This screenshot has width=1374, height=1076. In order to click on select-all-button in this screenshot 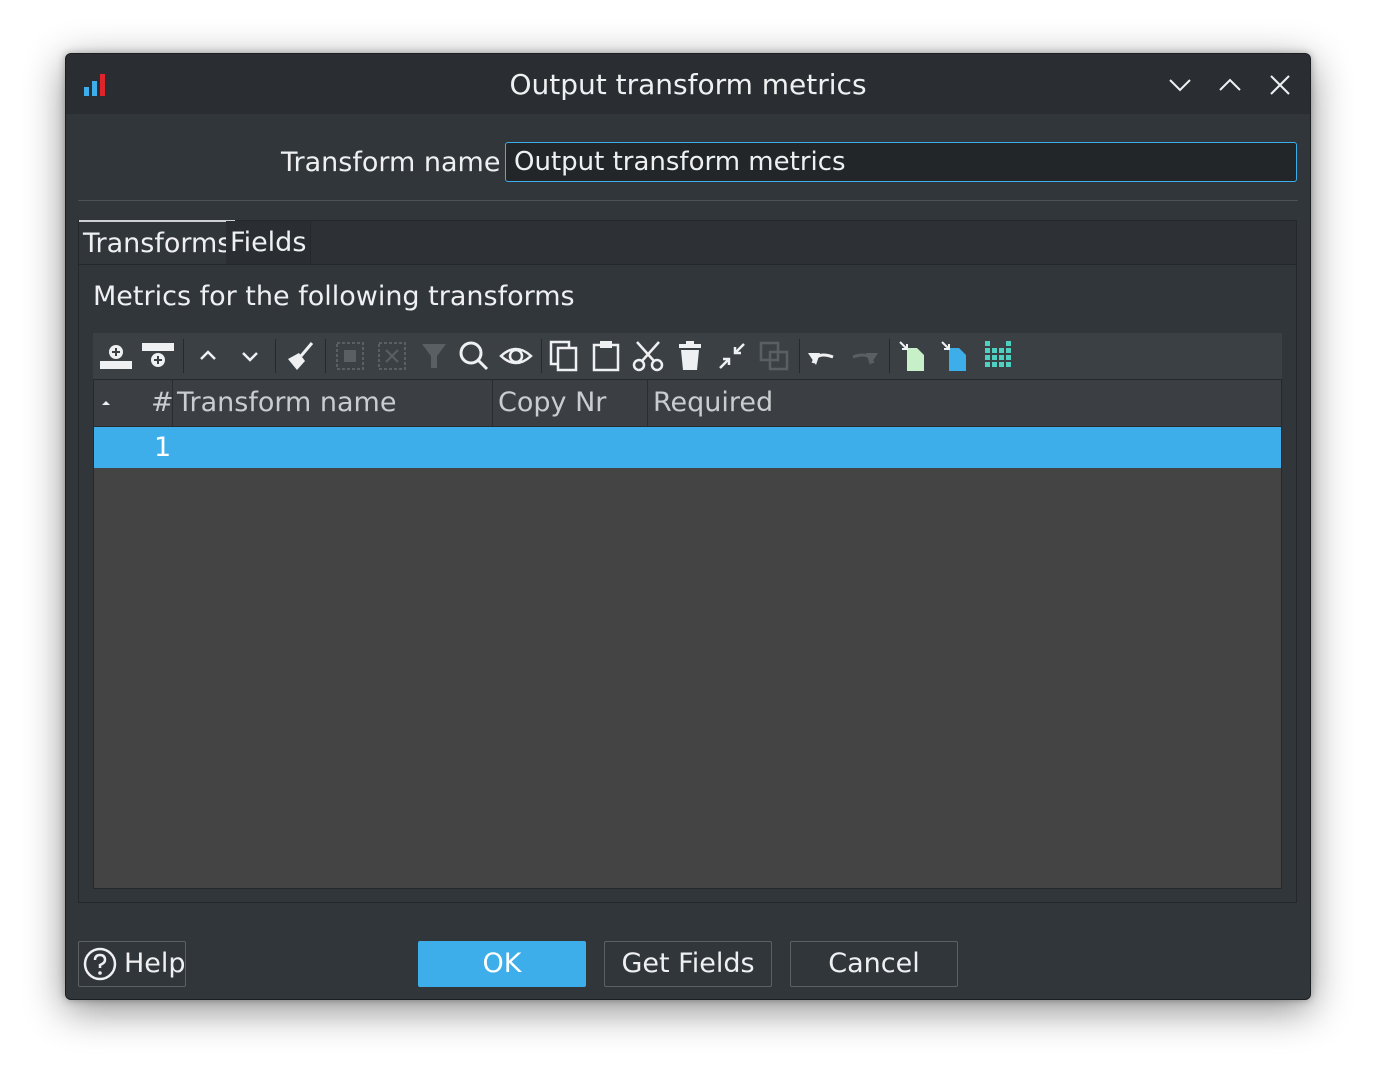, I will do `click(350, 356)`.